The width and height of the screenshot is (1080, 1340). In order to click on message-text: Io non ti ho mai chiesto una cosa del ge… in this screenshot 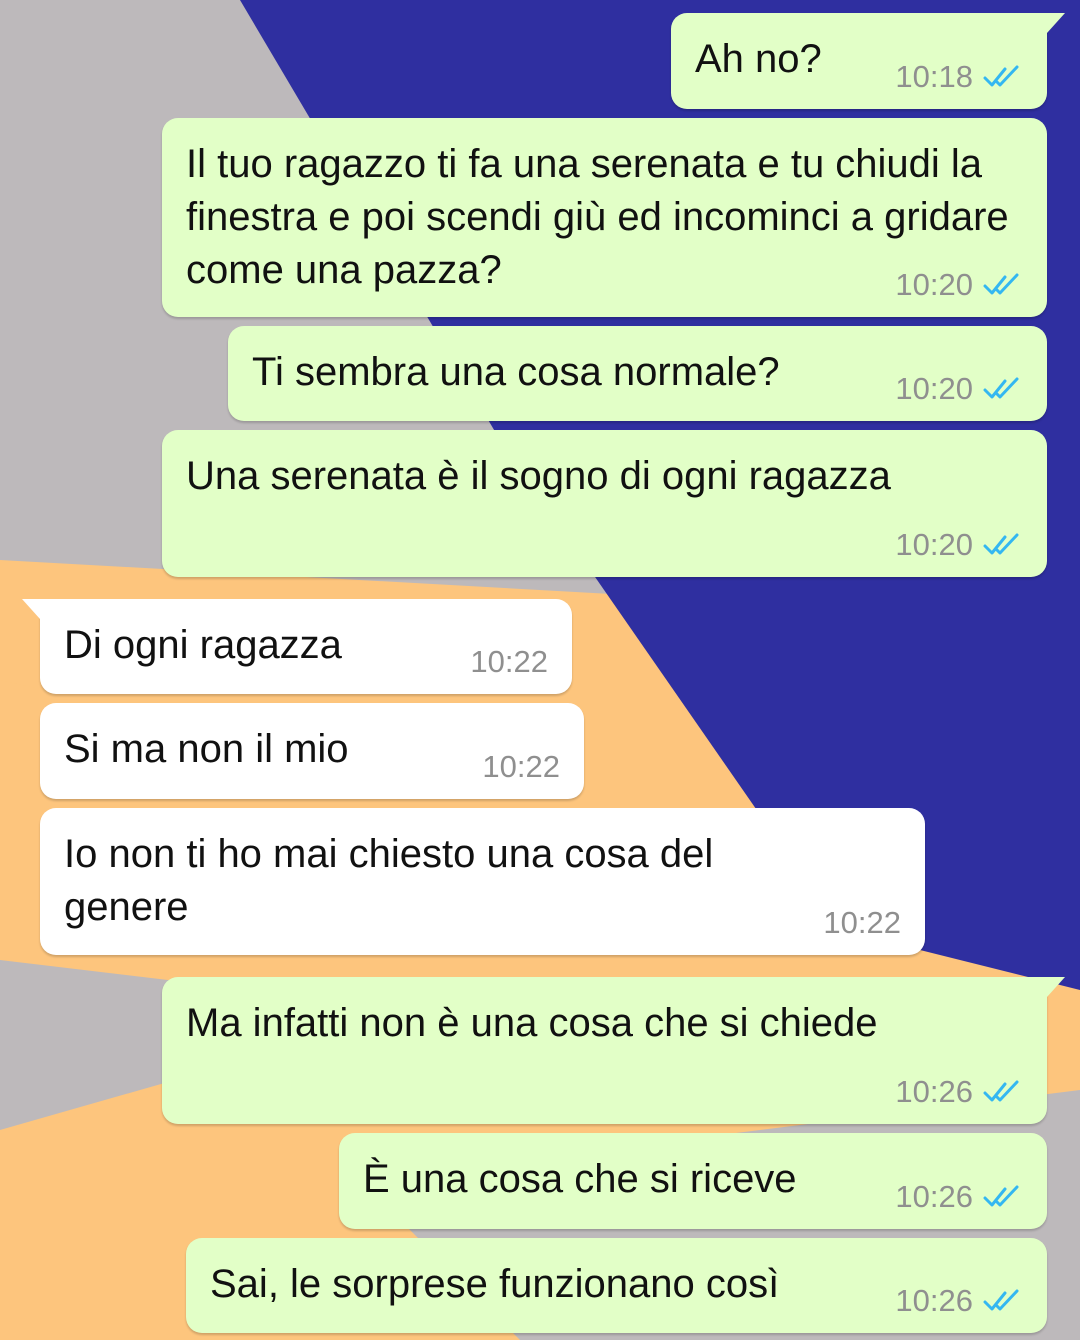, I will do `click(394, 880)`.